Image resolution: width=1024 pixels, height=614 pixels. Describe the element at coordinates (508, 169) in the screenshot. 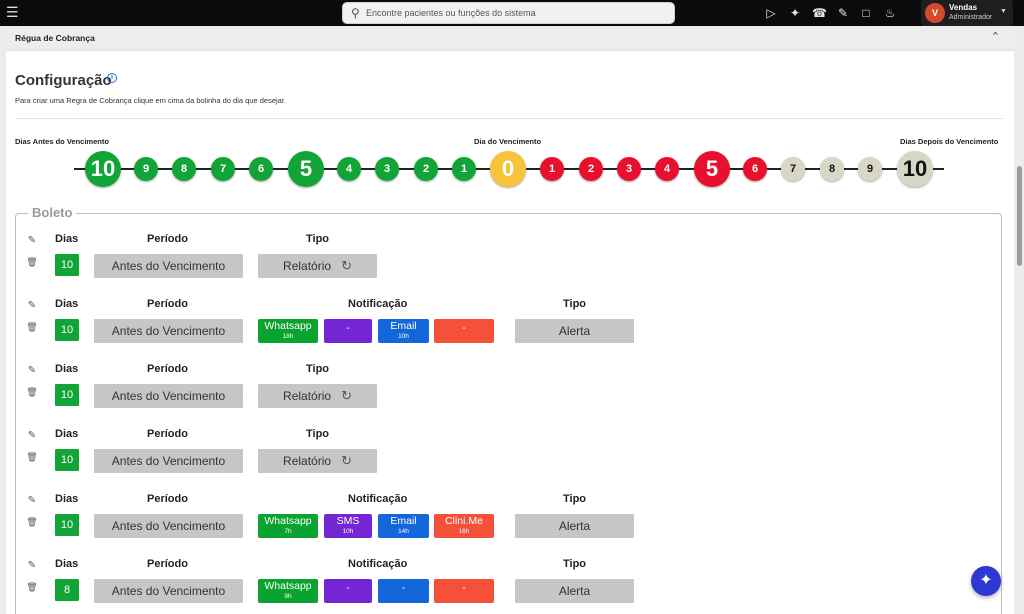

I see `timeline-day-dot: 0` at that location.